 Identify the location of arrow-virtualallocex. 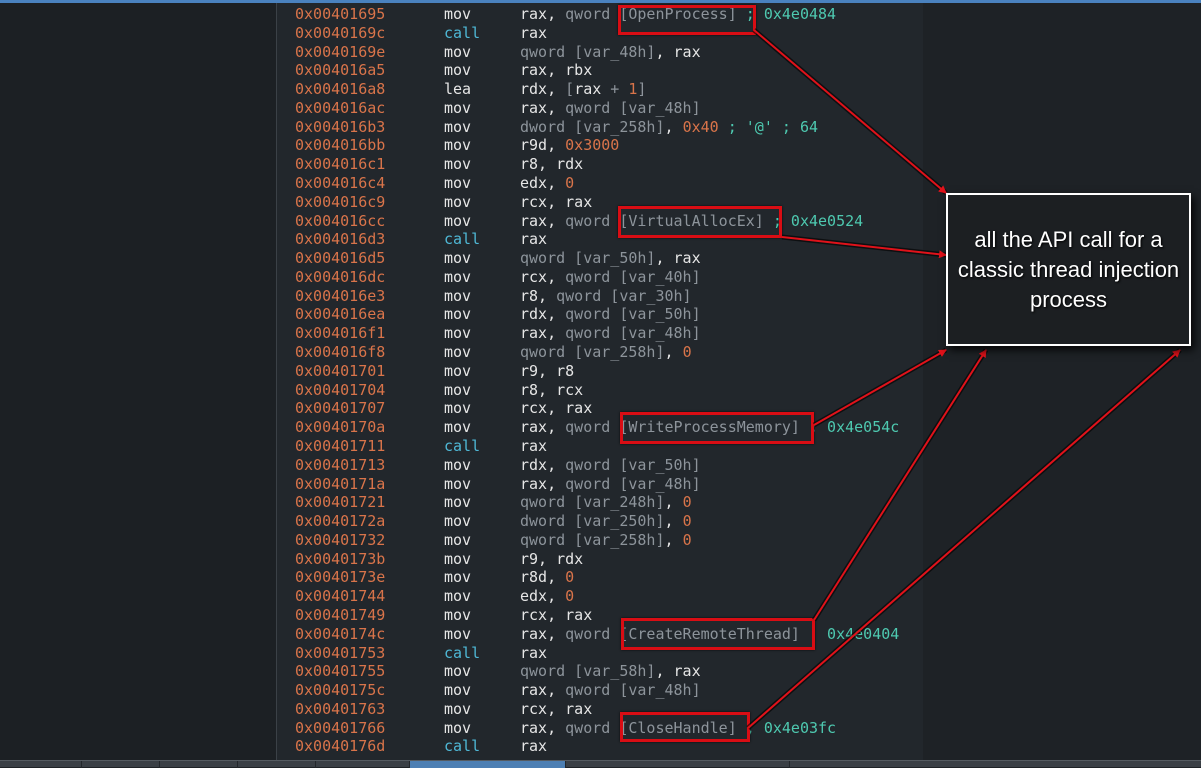
(864, 247).